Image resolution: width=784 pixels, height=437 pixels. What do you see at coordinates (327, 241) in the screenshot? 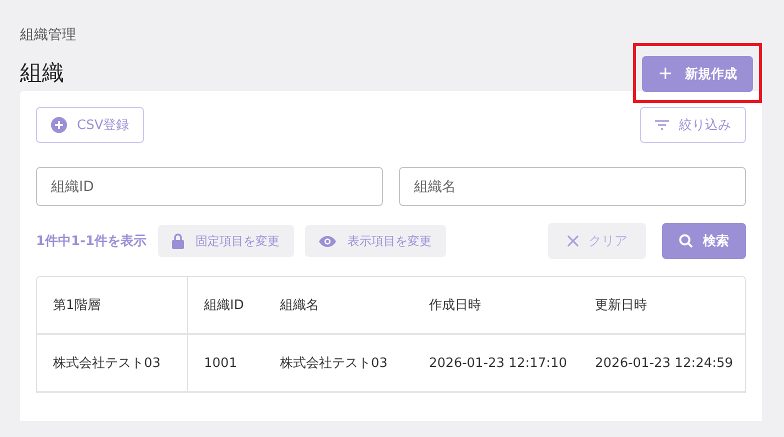
I see `eye-icon` at bounding box center [327, 241].